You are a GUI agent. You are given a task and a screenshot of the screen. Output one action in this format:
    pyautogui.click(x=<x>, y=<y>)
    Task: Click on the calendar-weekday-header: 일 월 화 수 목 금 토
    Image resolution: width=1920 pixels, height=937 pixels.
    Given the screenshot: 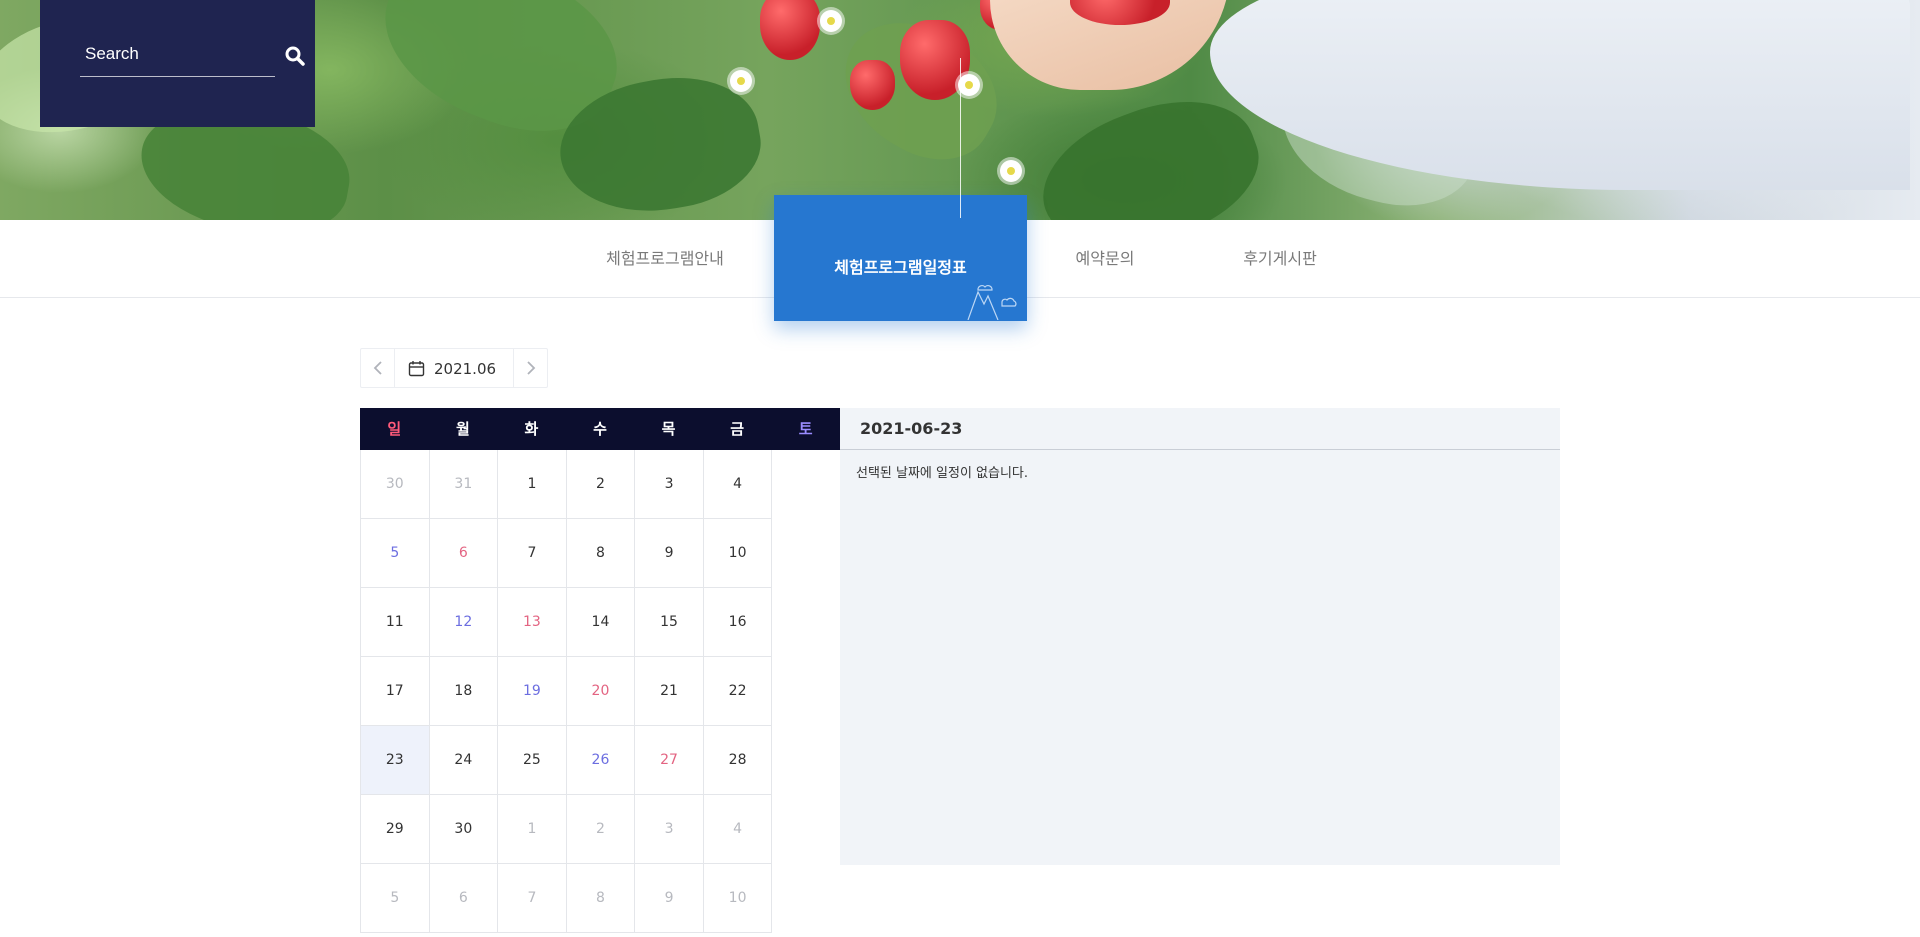 What is the action you would take?
    pyautogui.click(x=600, y=429)
    